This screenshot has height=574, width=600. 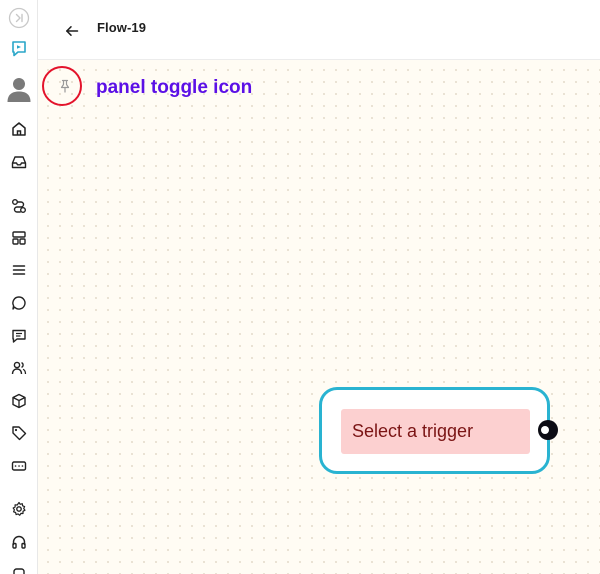 I want to click on sidebar-item-messages, so click(x=18, y=336).